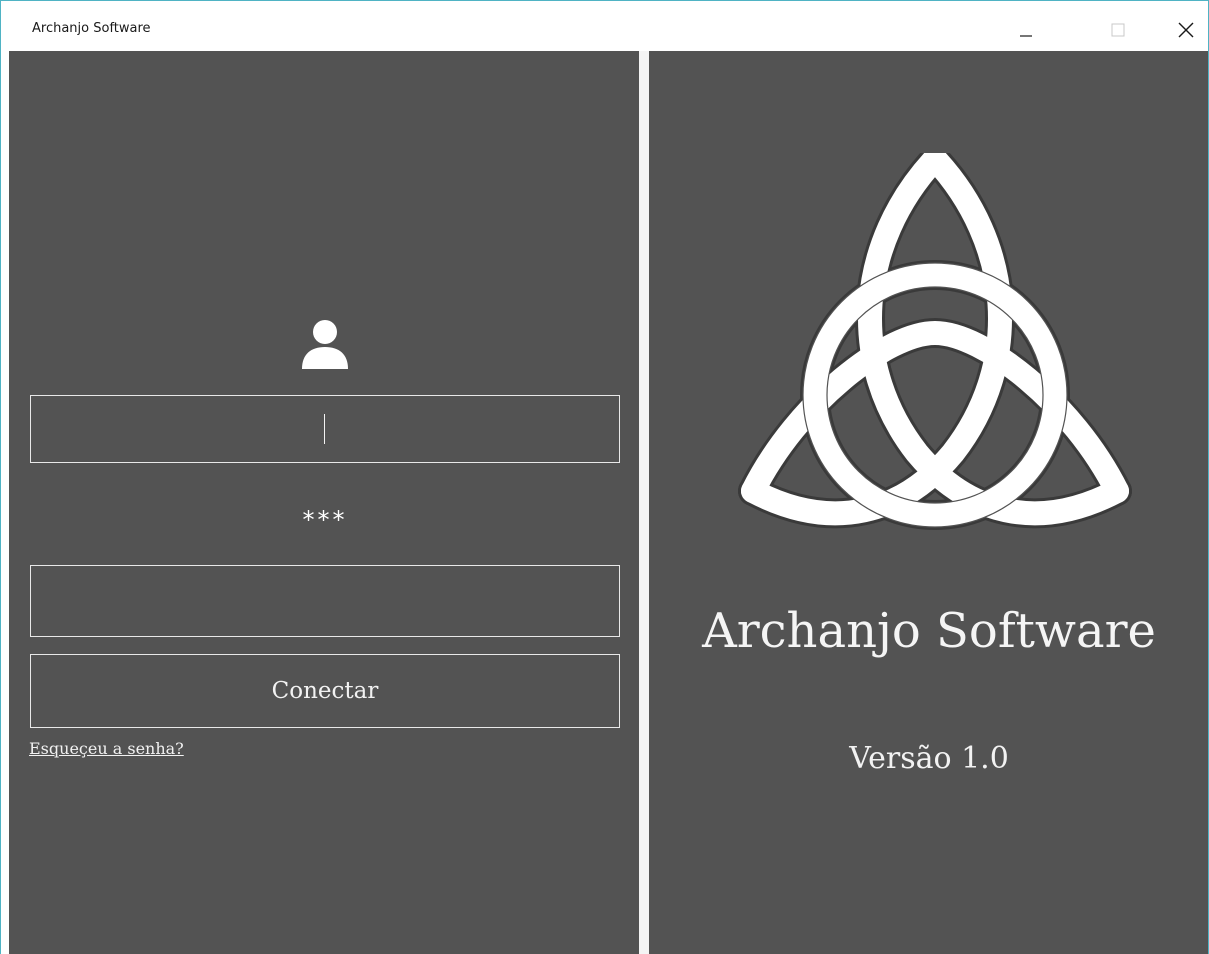 Image resolution: width=1209 pixels, height=954 pixels. What do you see at coordinates (106, 748) in the screenshot?
I see `forgot-password-link: Esqueçeu a senha?` at bounding box center [106, 748].